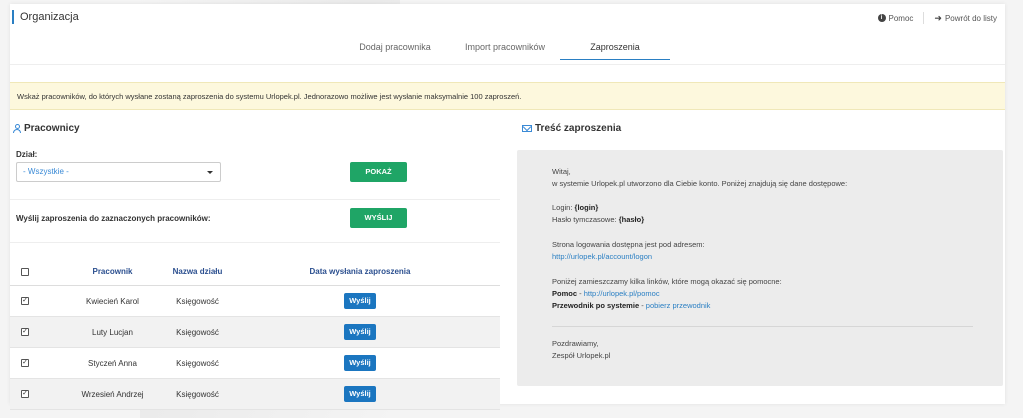 This screenshot has height=418, width=1023. I want to click on dept-select: - Wszystkie -, so click(118, 172).